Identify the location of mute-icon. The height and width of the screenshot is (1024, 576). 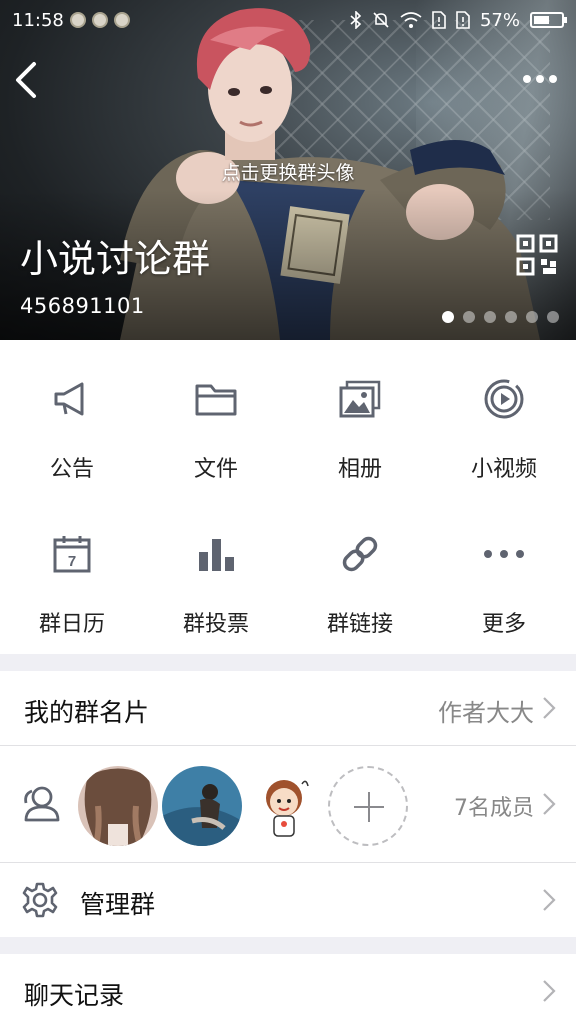
(381, 20).